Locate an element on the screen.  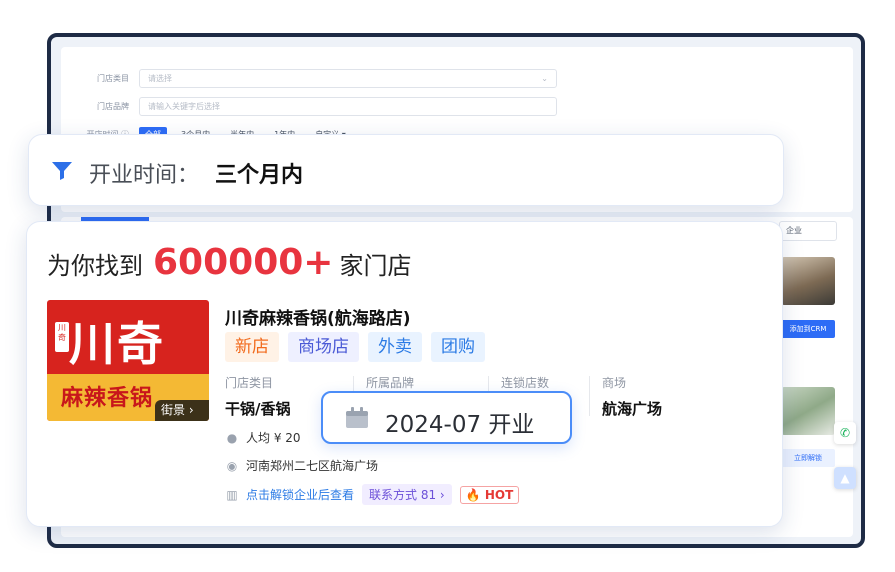
address: 河南郑州二七区航海广场 is located at coordinates (312, 466).